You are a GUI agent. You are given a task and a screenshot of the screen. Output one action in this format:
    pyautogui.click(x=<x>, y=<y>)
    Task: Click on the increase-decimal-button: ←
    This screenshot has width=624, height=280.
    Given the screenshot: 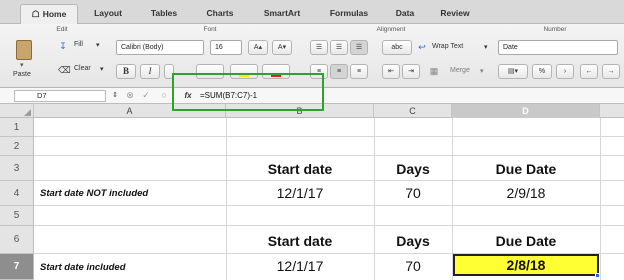 What is the action you would take?
    pyautogui.click(x=589, y=71)
    